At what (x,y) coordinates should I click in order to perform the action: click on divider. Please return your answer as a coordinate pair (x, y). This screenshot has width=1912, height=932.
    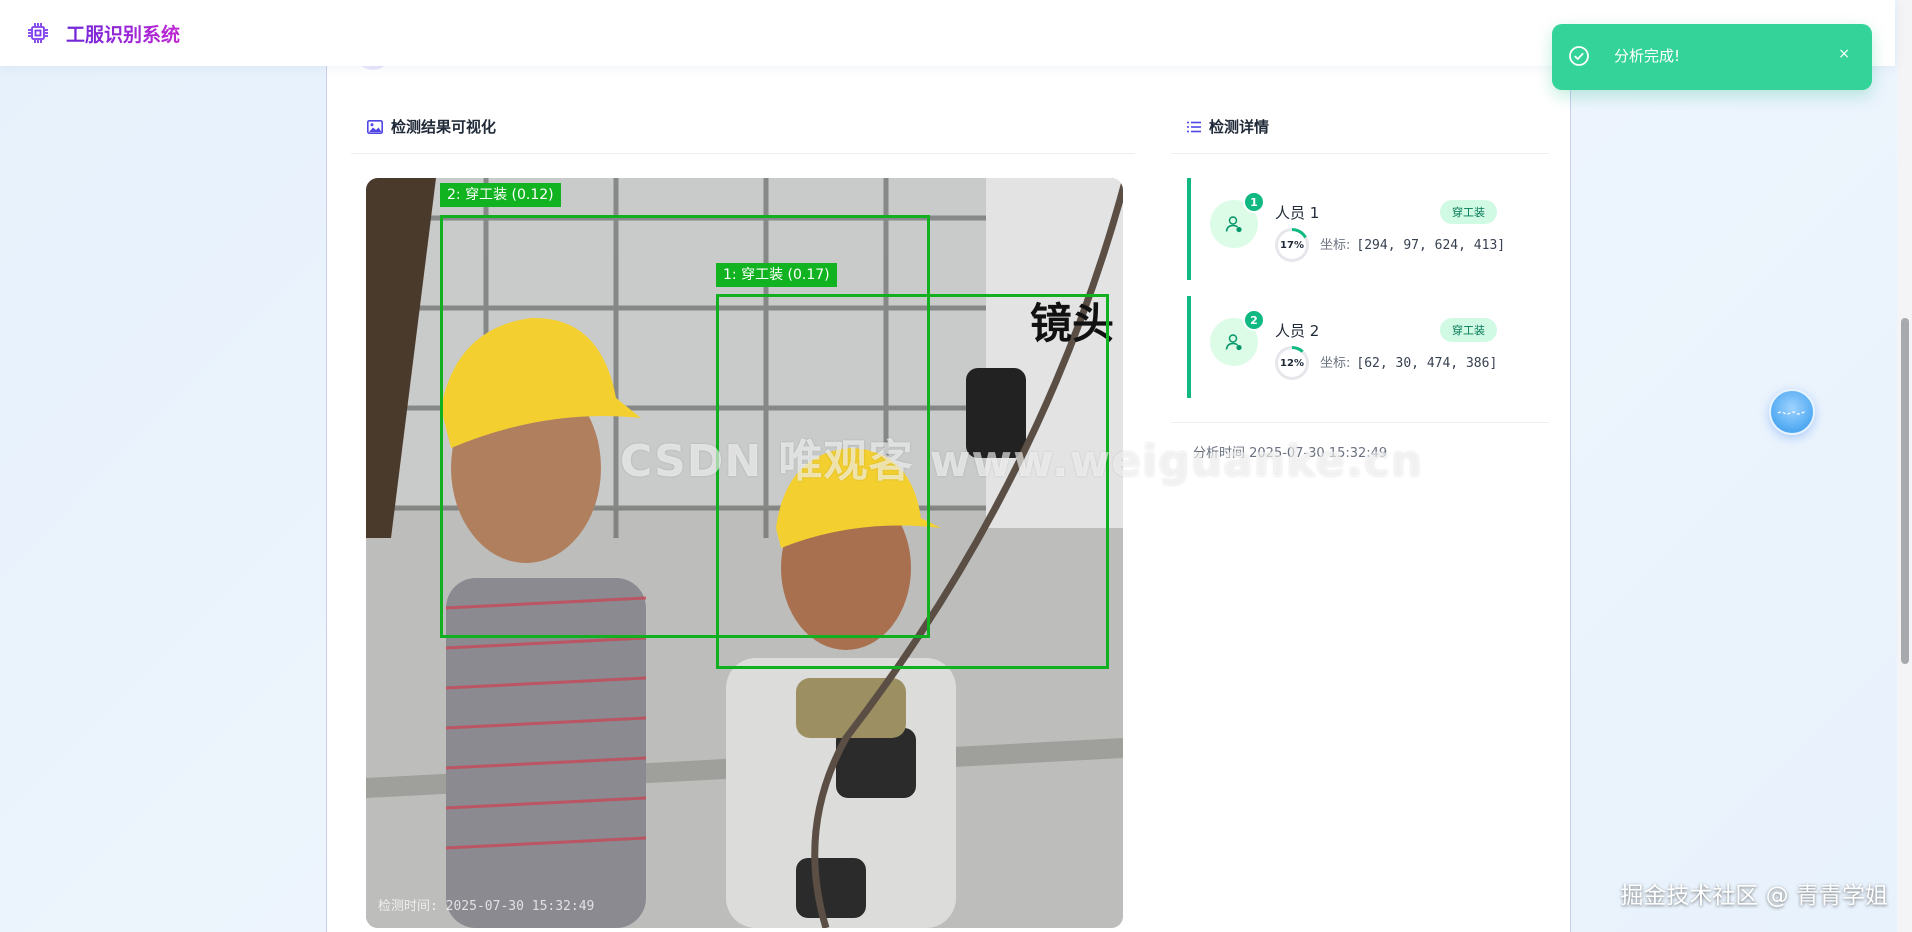
    Looking at the image, I should click on (1360, 422).